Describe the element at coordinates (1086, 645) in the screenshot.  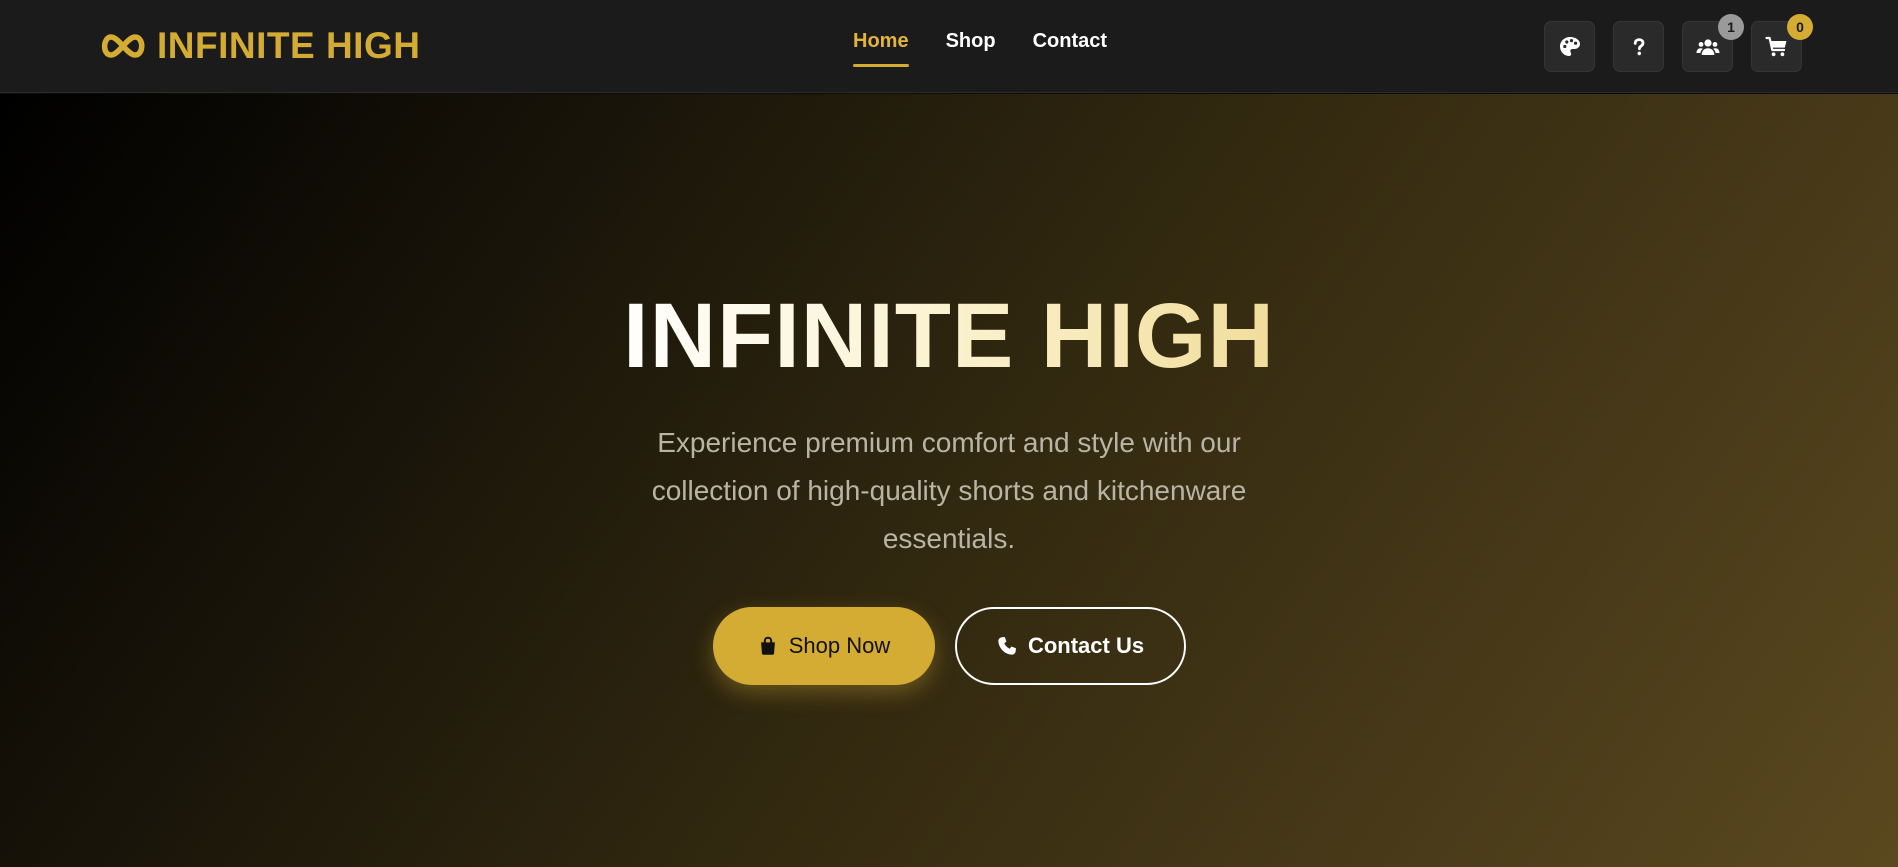
I see `contact-us-label: Contact Us` at that location.